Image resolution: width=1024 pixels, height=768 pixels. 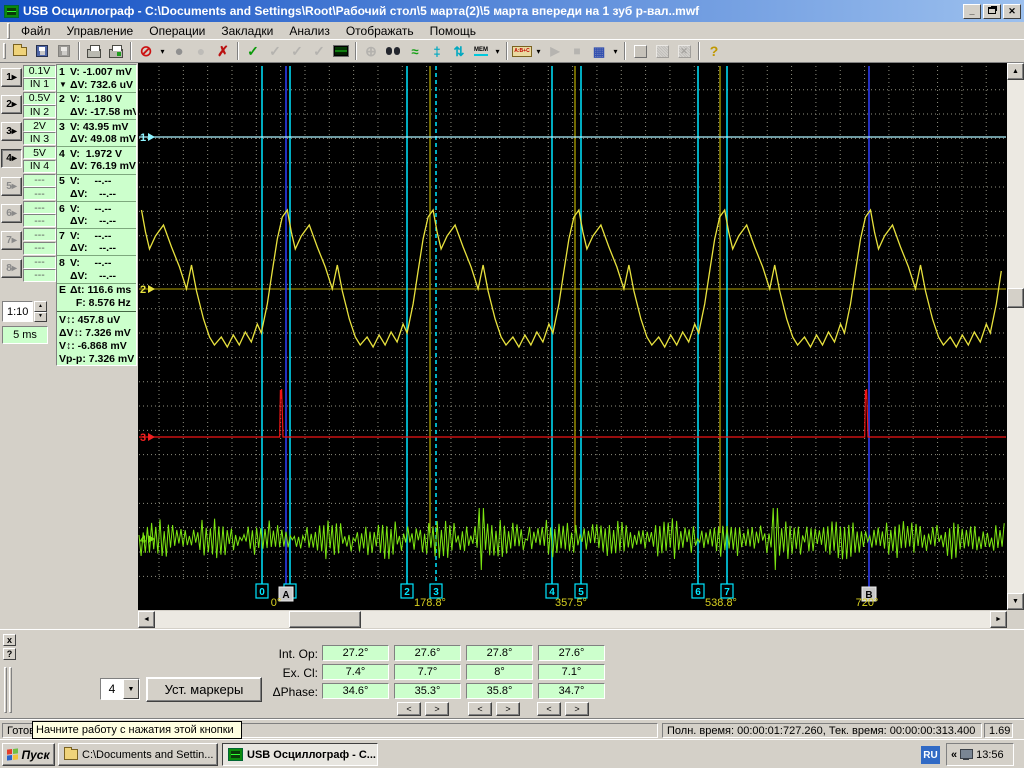 What do you see at coordinates (954, 755) in the screenshot?
I see `tray-expand-icon: «` at bounding box center [954, 755].